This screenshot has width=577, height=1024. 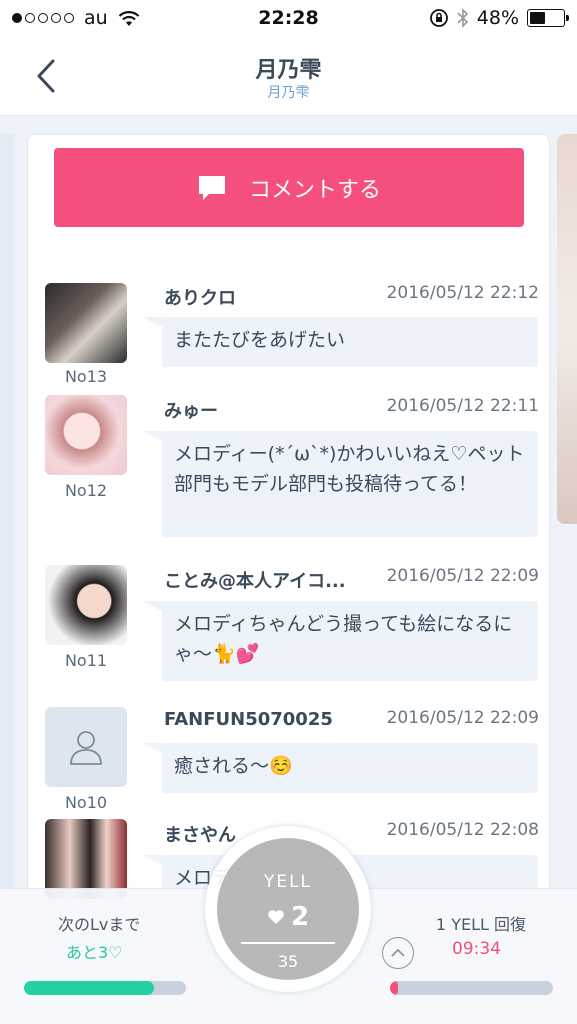 What do you see at coordinates (462, 406) in the screenshot?
I see `comment-date: 2016/05/12 22:11` at bounding box center [462, 406].